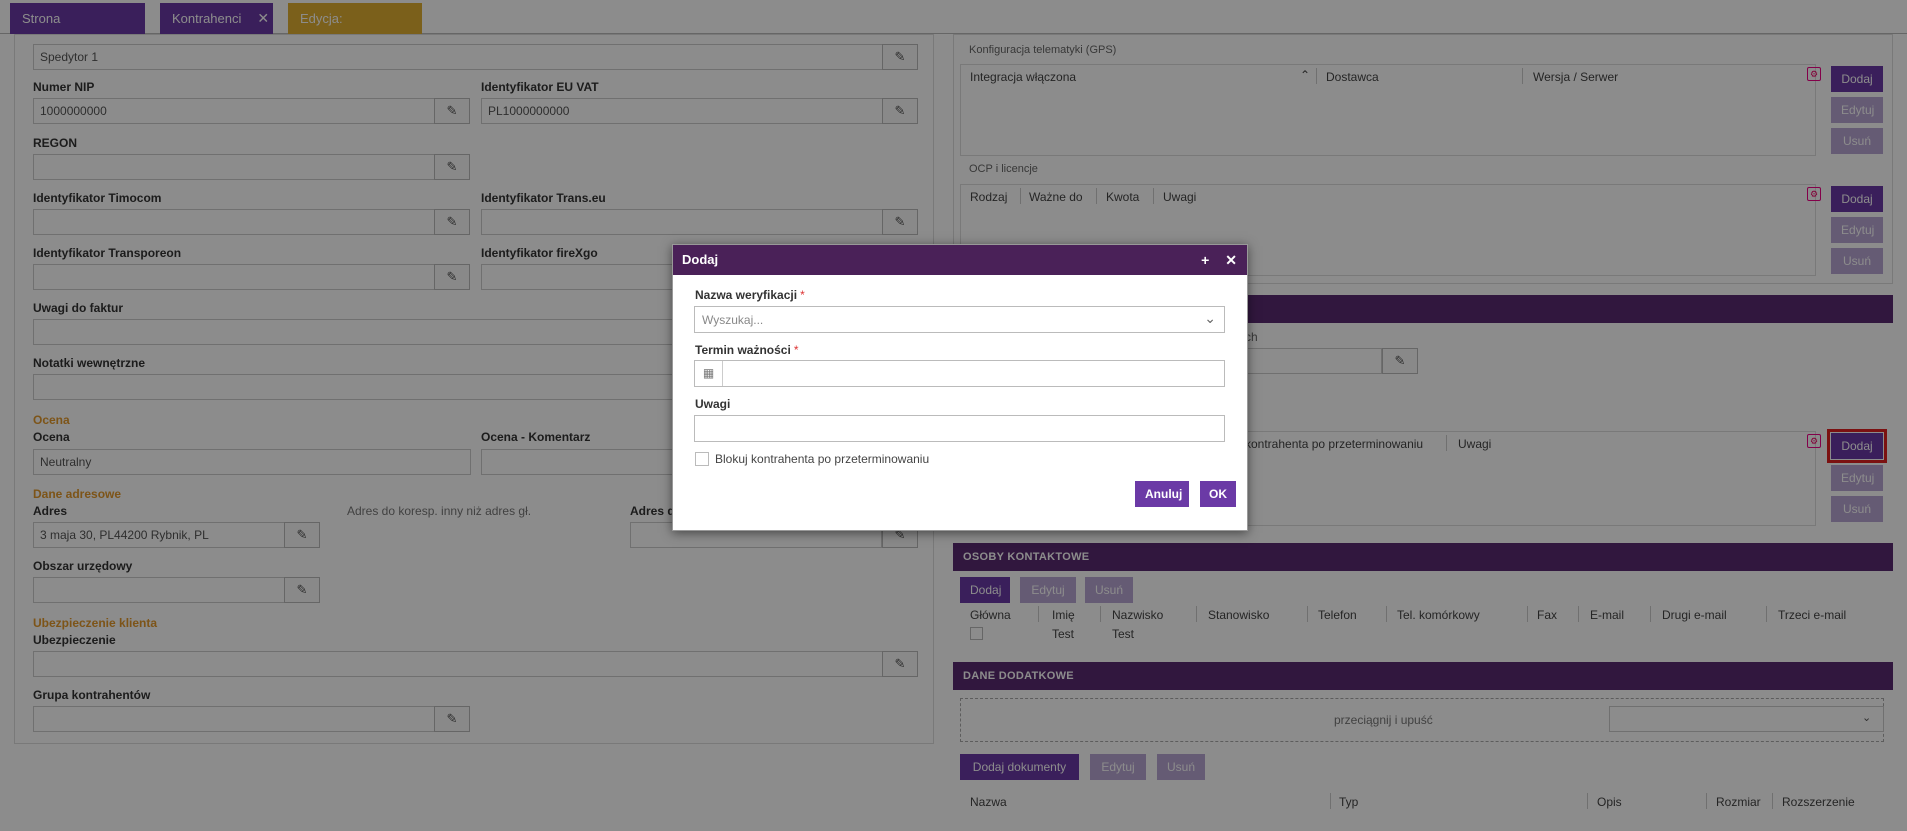  Describe the element at coordinates (1211, 260) in the screenshot. I see `dialog-header-icons: + ✕` at that location.